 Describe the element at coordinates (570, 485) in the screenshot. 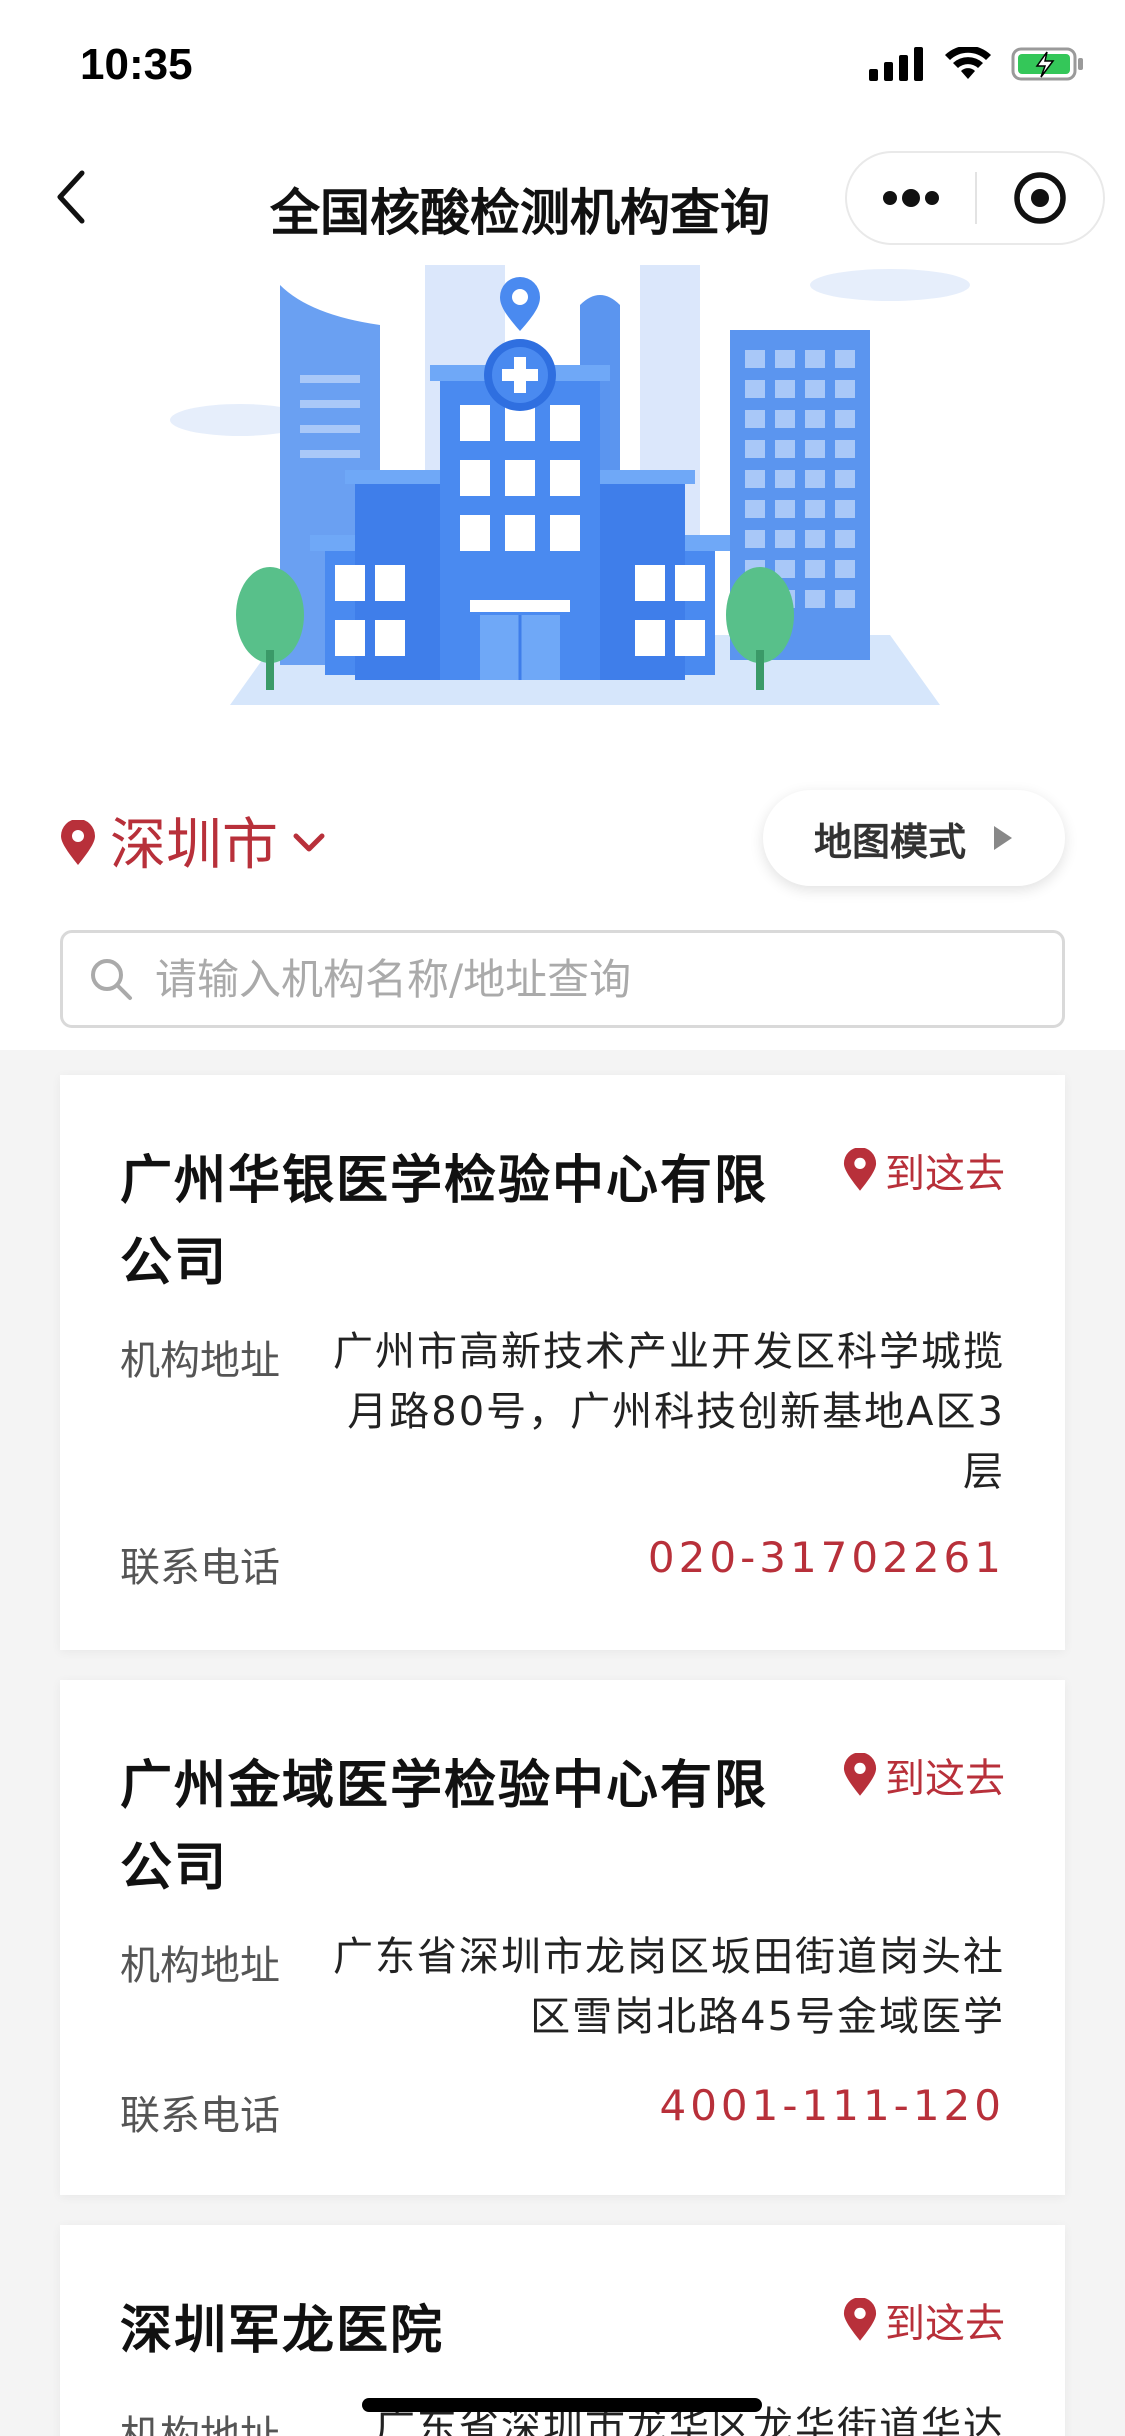

I see `hospital-illustration` at that location.